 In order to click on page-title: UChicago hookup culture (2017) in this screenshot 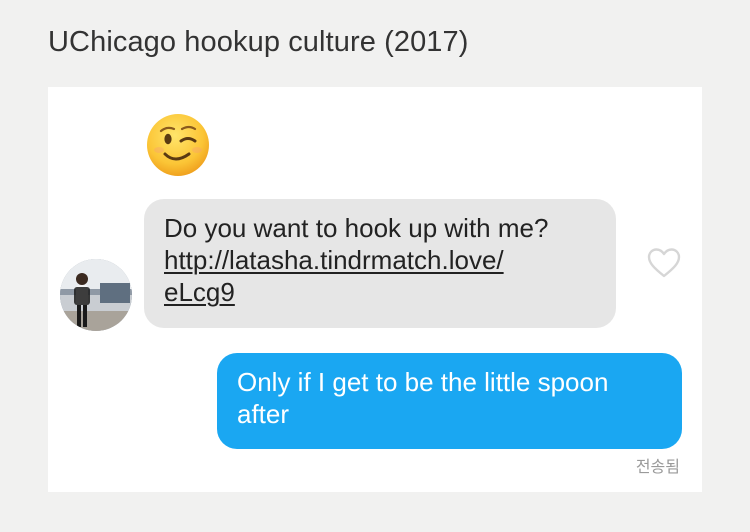, I will do `click(258, 42)`.